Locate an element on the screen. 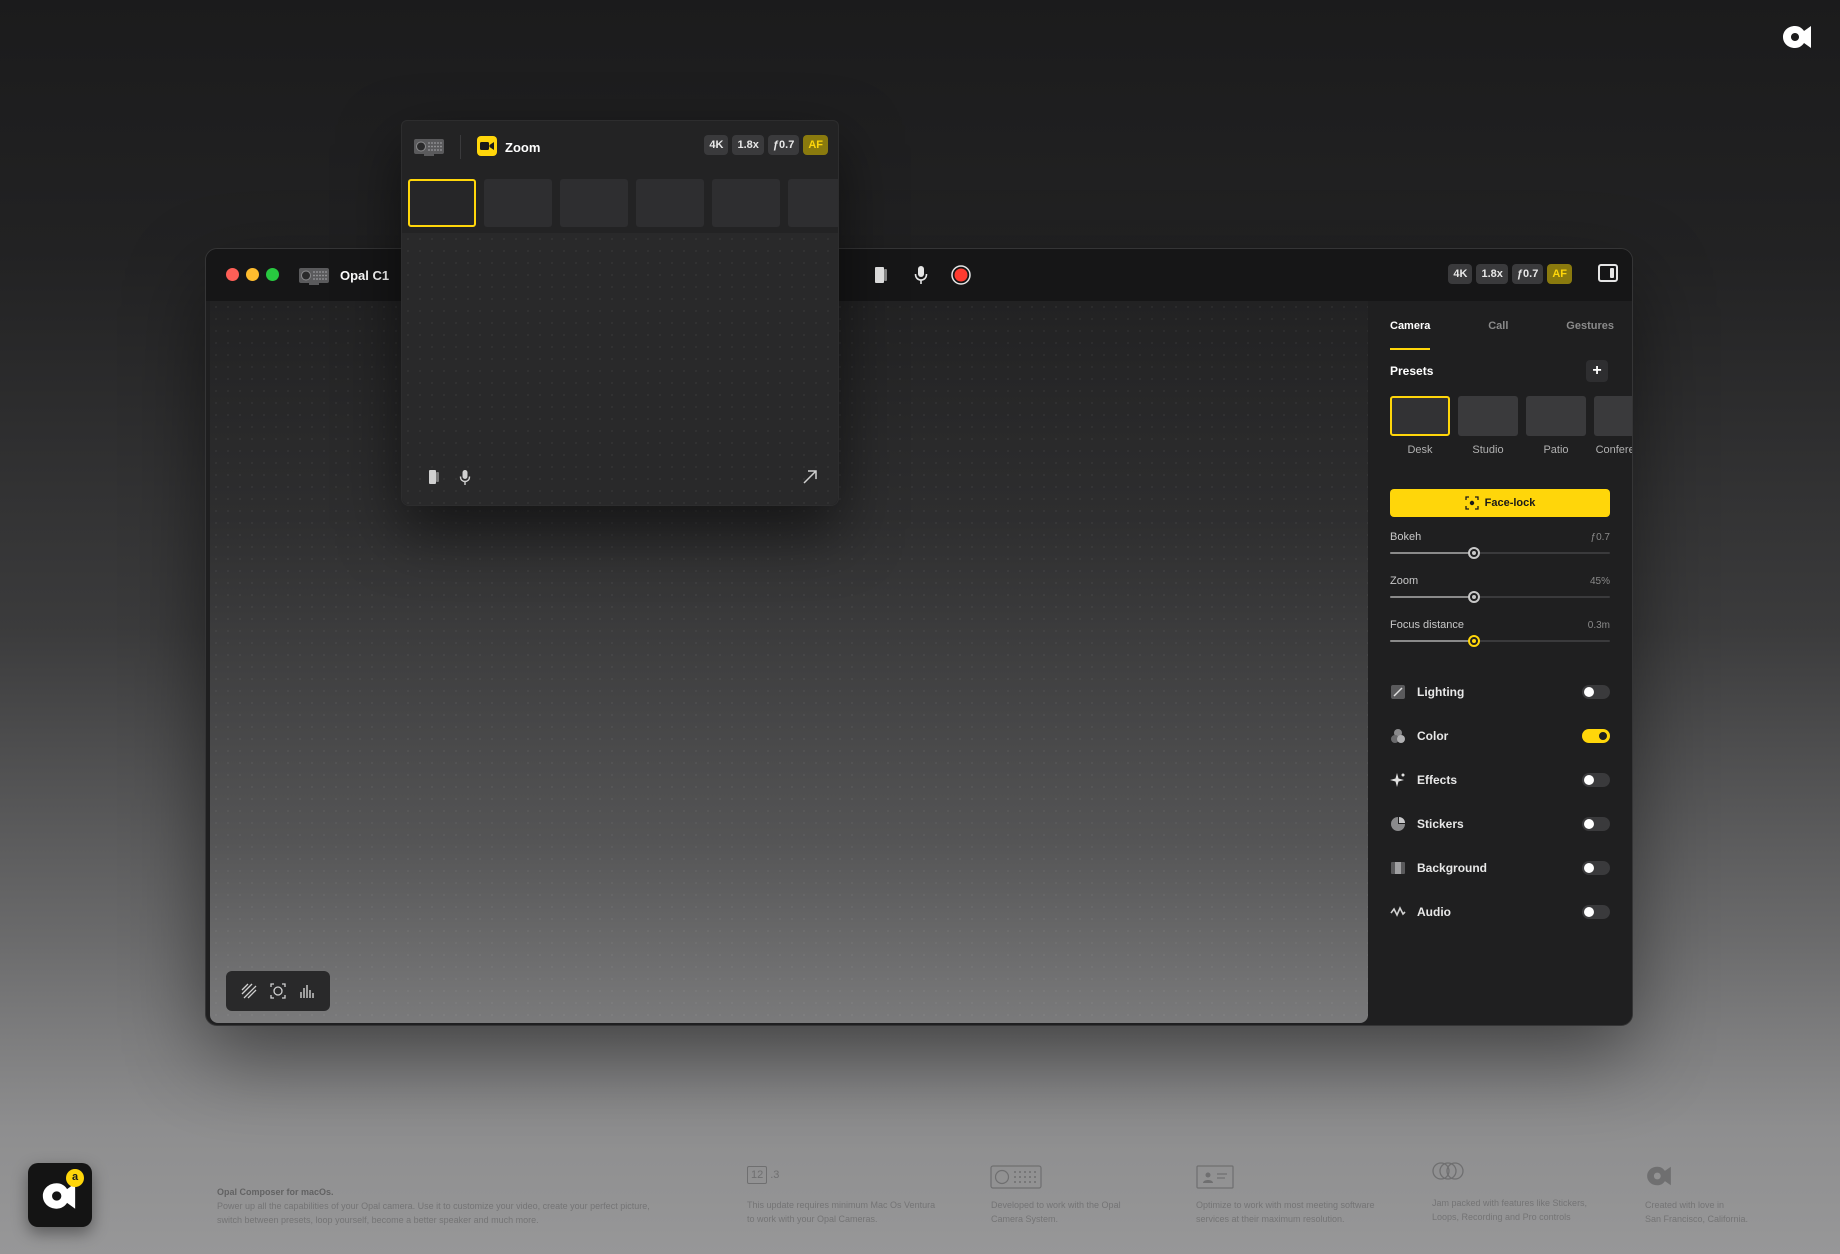 Image resolution: width=1840 pixels, height=1254 pixels. preset-patio: Patio is located at coordinates (1556, 426).